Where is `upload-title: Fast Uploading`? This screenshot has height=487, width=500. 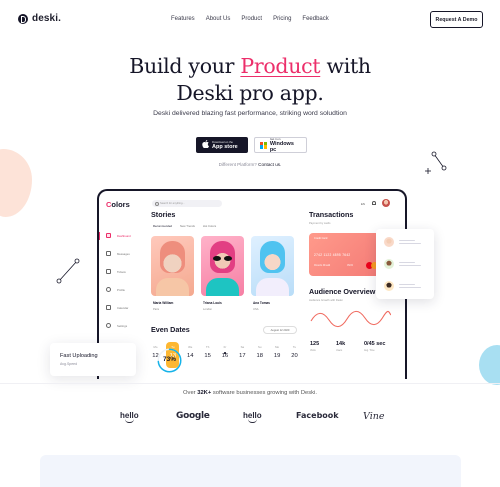 upload-title: Fast Uploading is located at coordinates (79, 356).